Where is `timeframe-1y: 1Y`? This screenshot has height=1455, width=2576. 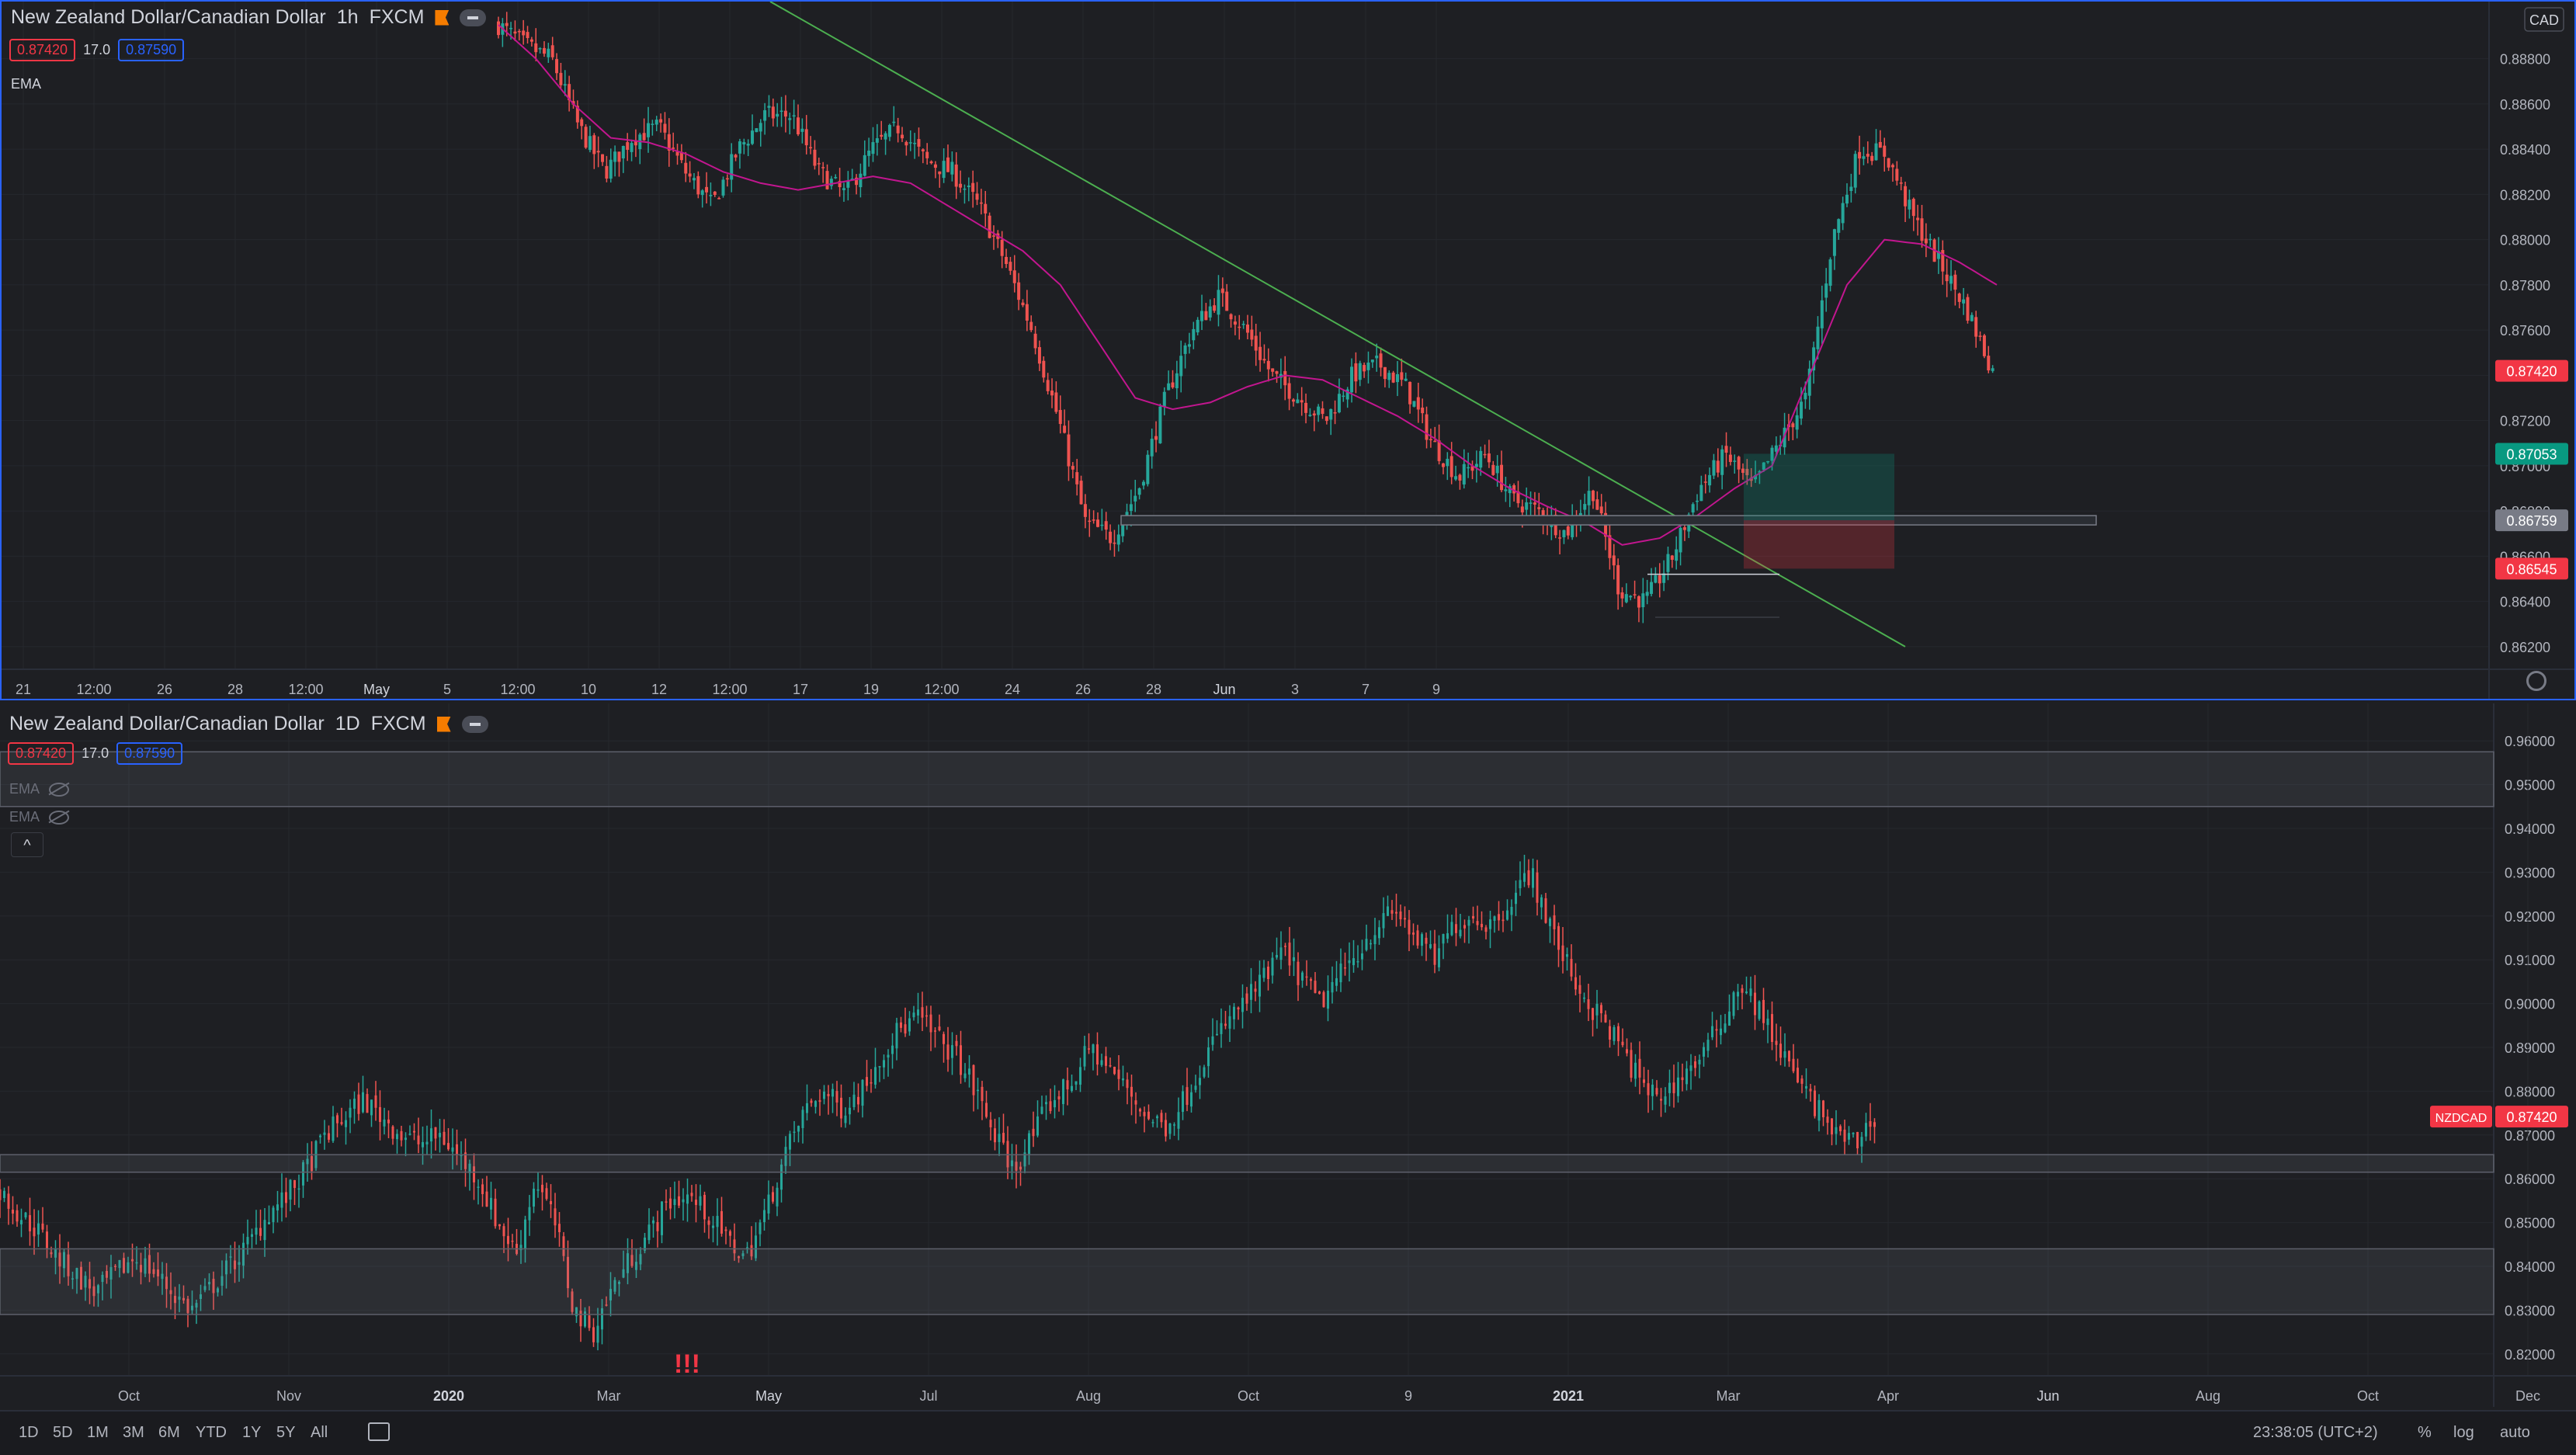
timeframe-1y: 1Y is located at coordinates (251, 1433).